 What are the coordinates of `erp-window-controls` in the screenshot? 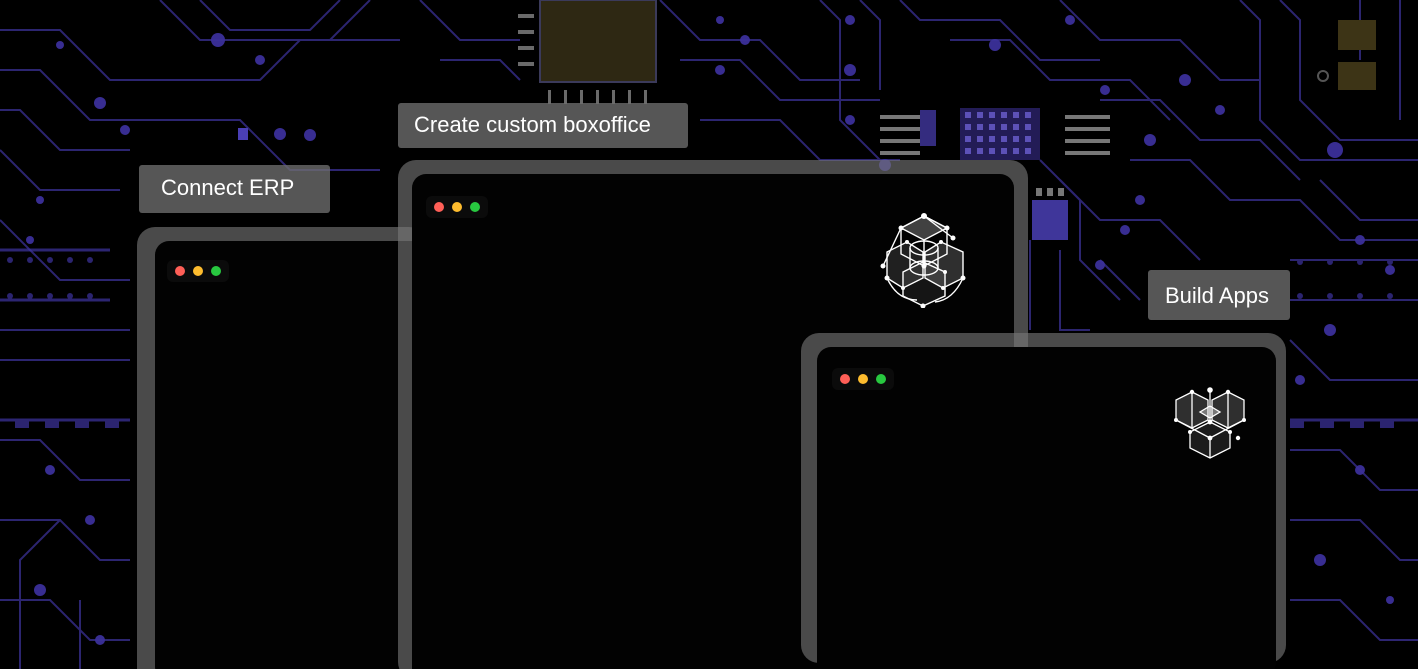 It's located at (198, 271).